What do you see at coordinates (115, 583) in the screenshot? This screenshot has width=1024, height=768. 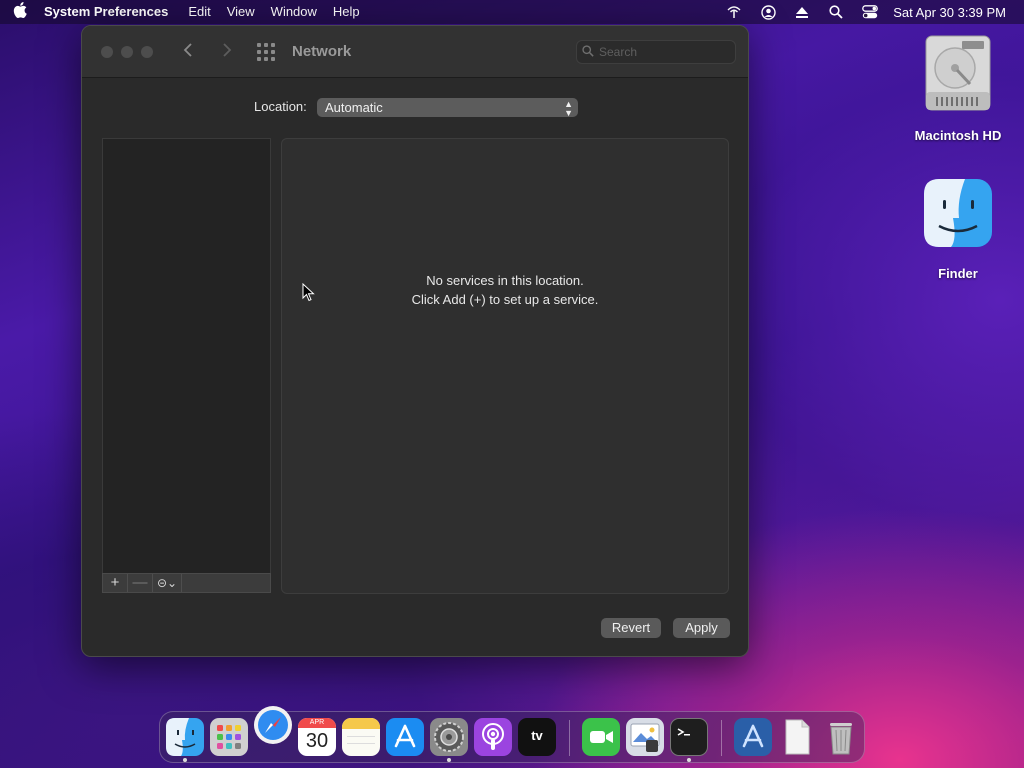 I see `add-service-button: +` at bounding box center [115, 583].